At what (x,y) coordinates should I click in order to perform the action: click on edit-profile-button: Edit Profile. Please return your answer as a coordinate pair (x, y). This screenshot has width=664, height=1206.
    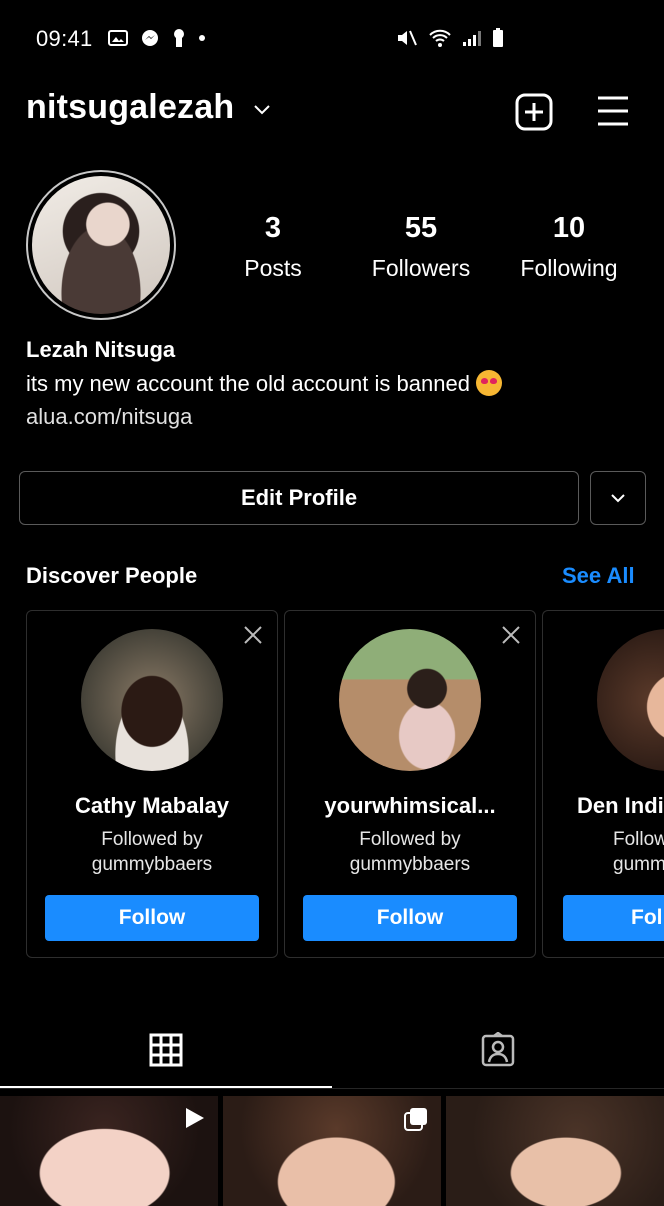
    Looking at the image, I should click on (299, 498).